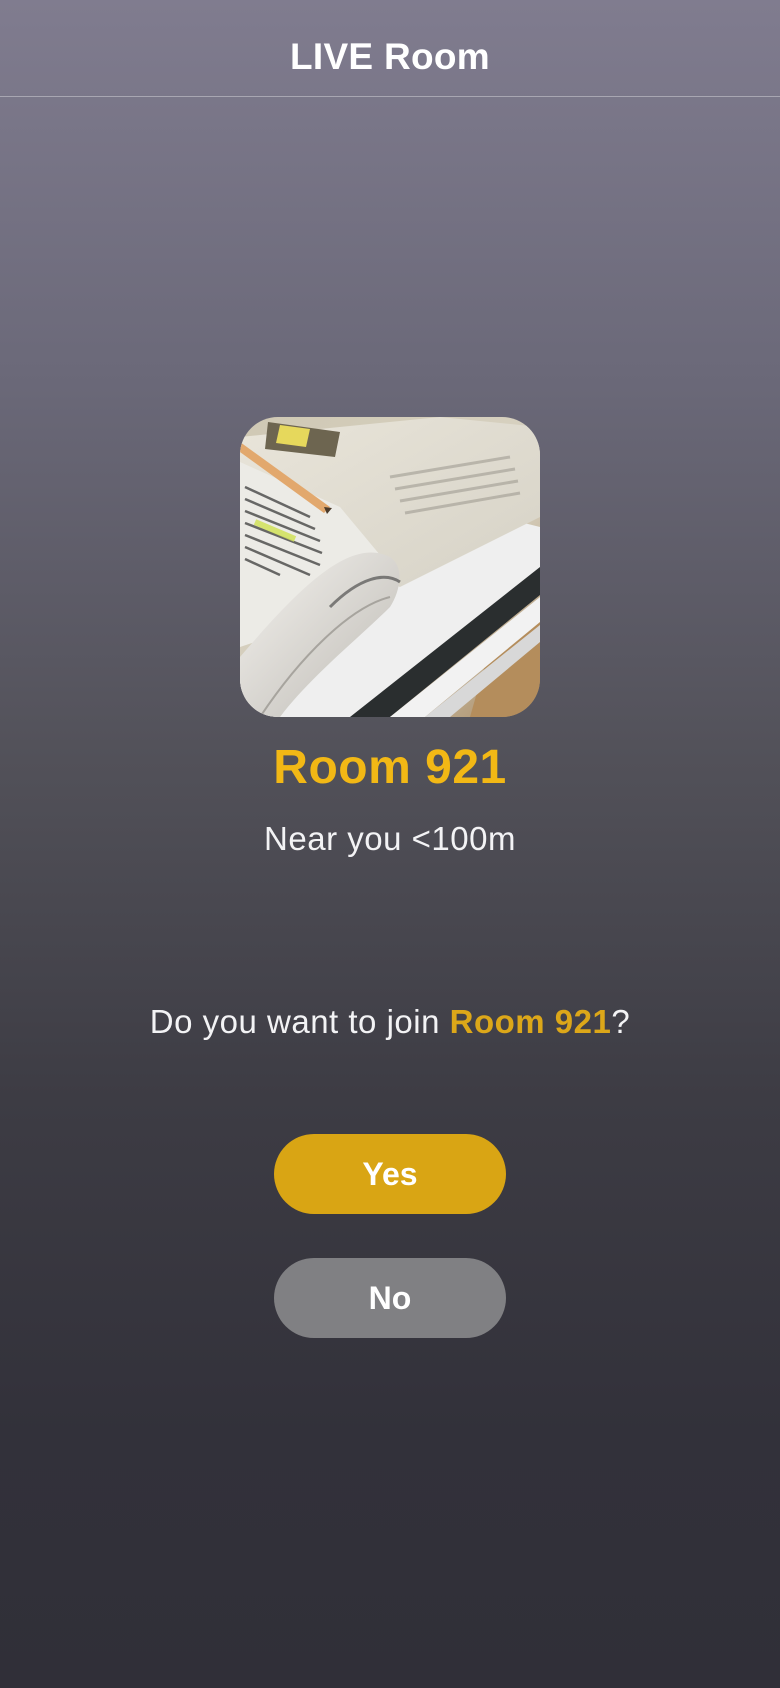 This screenshot has height=1688, width=780. I want to click on book-photo-icon, so click(390, 567).